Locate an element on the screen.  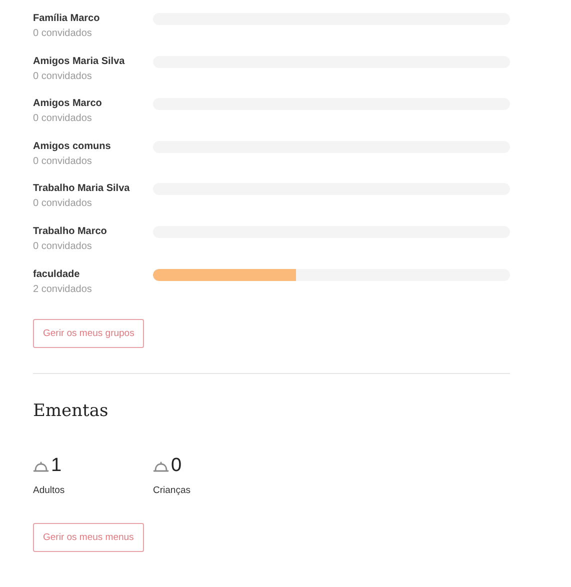
stat-label: Crianças is located at coordinates (172, 491).